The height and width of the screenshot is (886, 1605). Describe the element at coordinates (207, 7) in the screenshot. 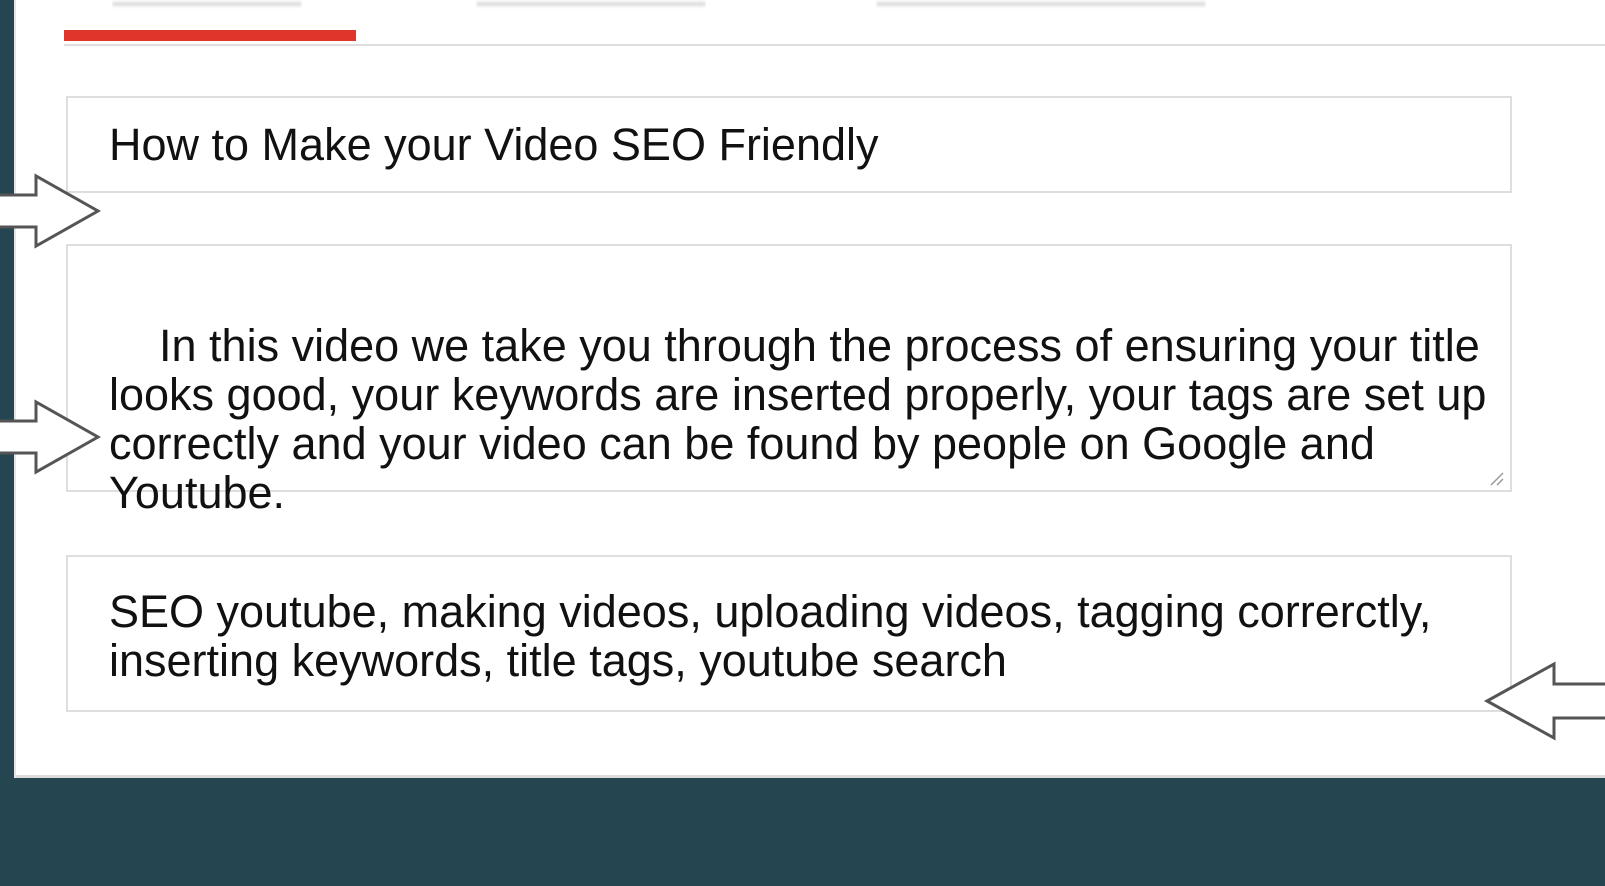

I see `tab-basic-info` at that location.